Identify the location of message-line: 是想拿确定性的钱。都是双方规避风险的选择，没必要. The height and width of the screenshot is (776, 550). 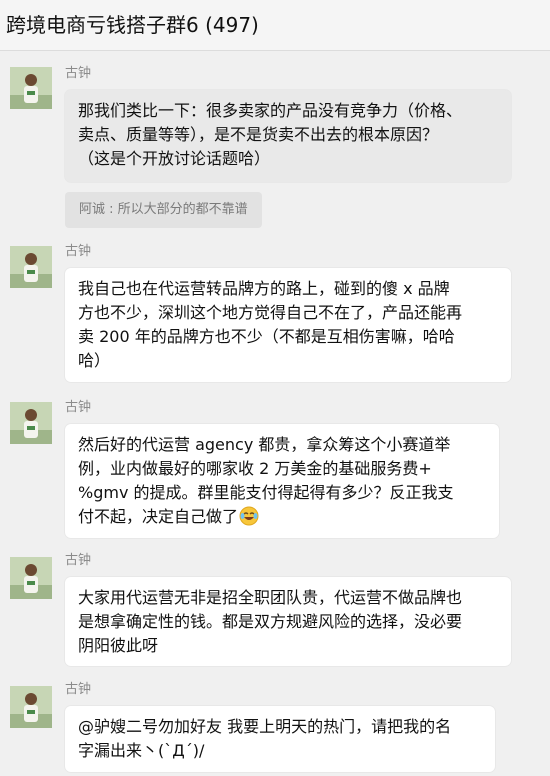
(270, 621).